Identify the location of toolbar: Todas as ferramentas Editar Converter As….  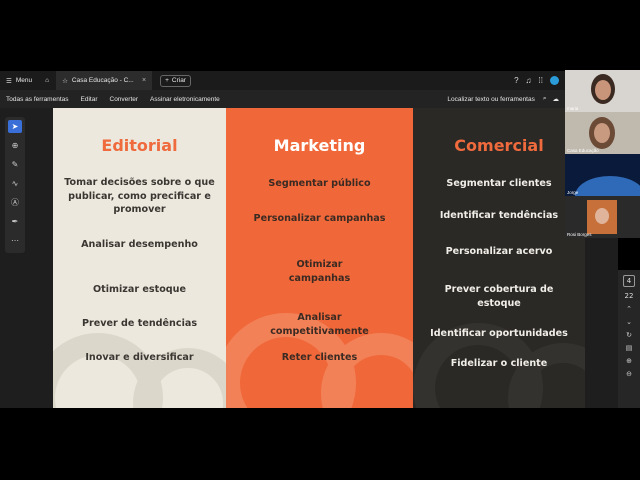
(282, 99).